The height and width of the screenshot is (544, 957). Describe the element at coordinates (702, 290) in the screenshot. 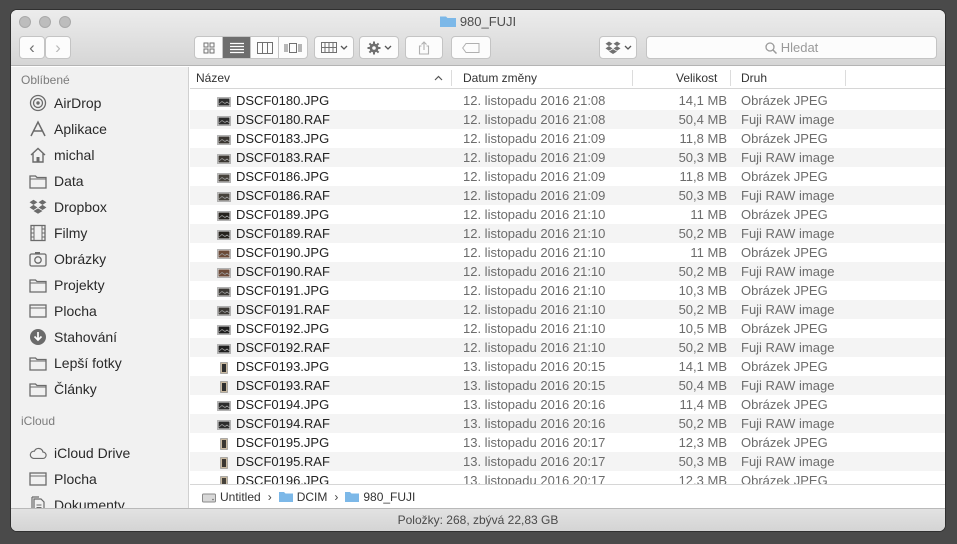

I see `file-size: 10,3 MB` at that location.